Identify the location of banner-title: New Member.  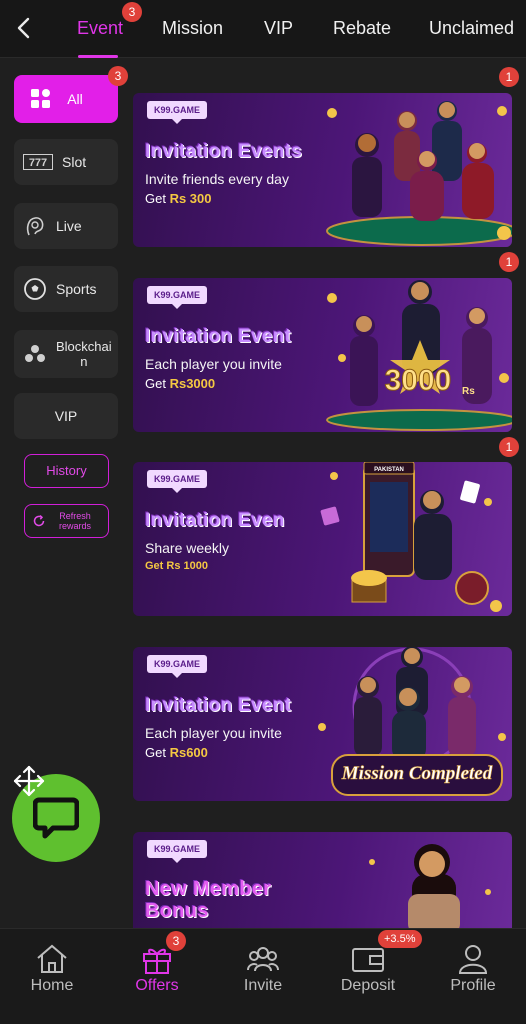
(208, 889).